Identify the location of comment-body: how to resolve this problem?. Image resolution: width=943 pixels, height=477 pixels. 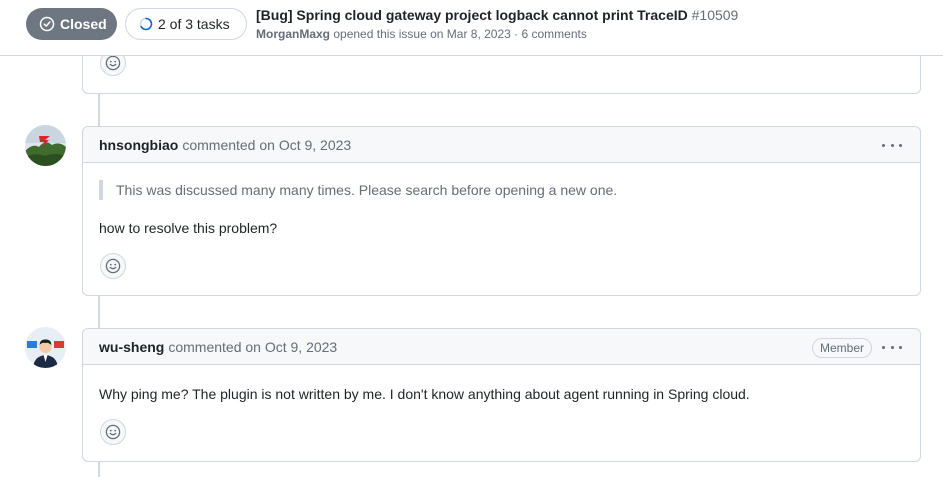
(188, 228).